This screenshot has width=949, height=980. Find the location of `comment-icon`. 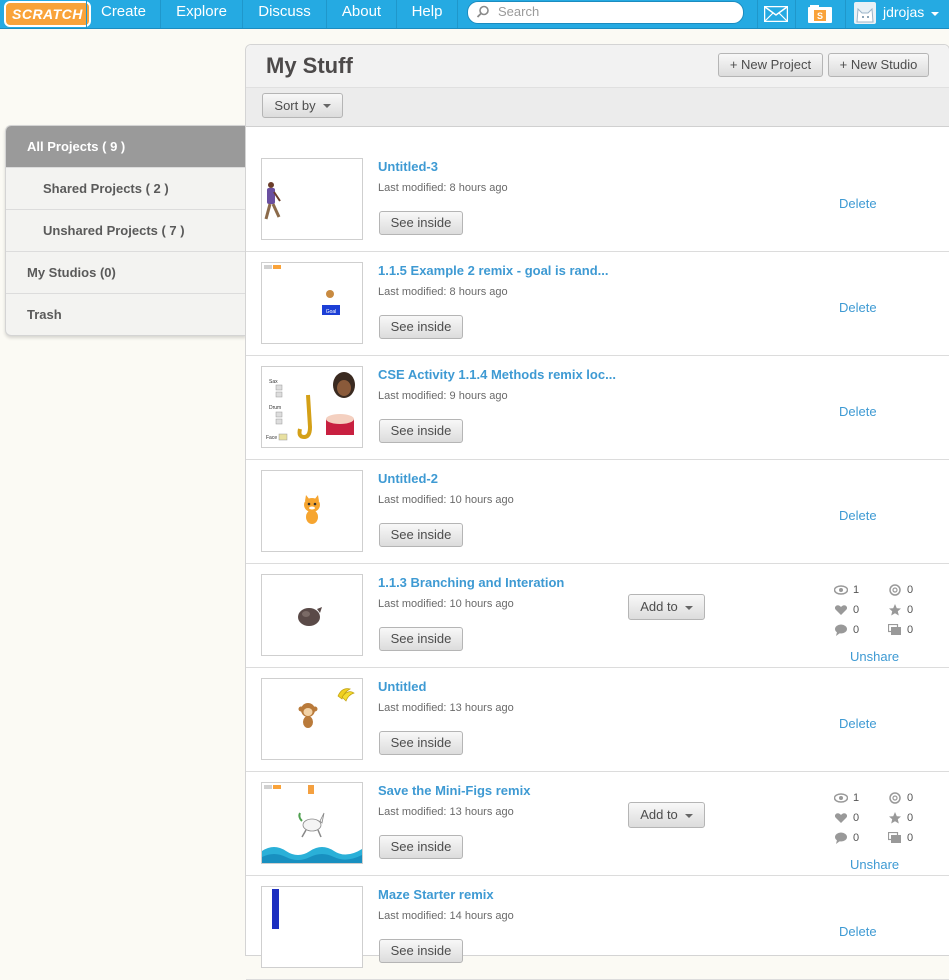

comment-icon is located at coordinates (841, 838).